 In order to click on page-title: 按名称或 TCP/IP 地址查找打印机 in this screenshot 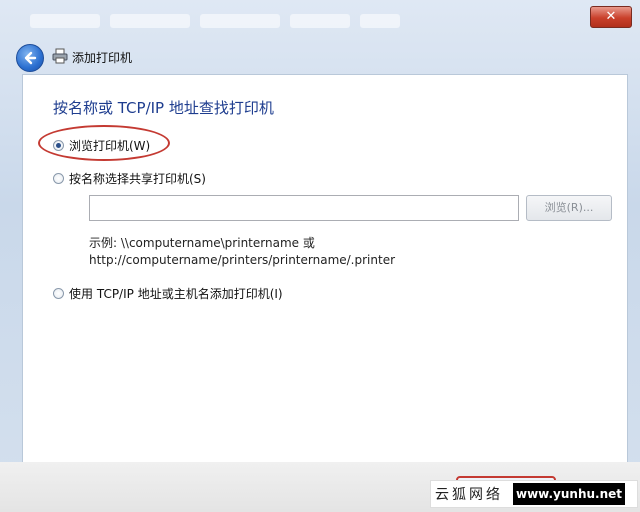, I will do `click(163, 108)`.